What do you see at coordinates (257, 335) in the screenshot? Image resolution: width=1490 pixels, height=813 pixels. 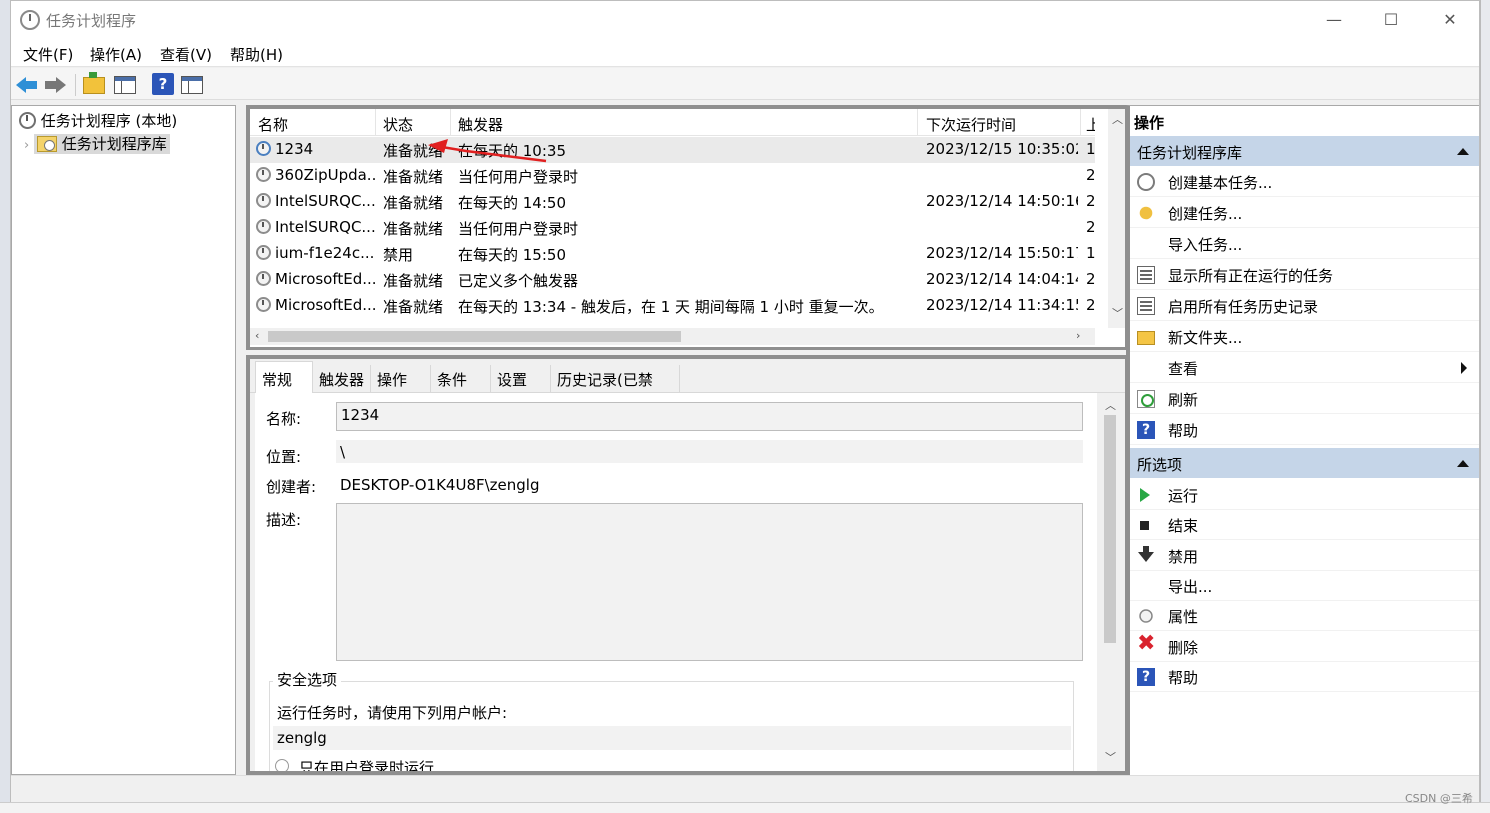 I see `scroll-left-arrow: ‹` at bounding box center [257, 335].